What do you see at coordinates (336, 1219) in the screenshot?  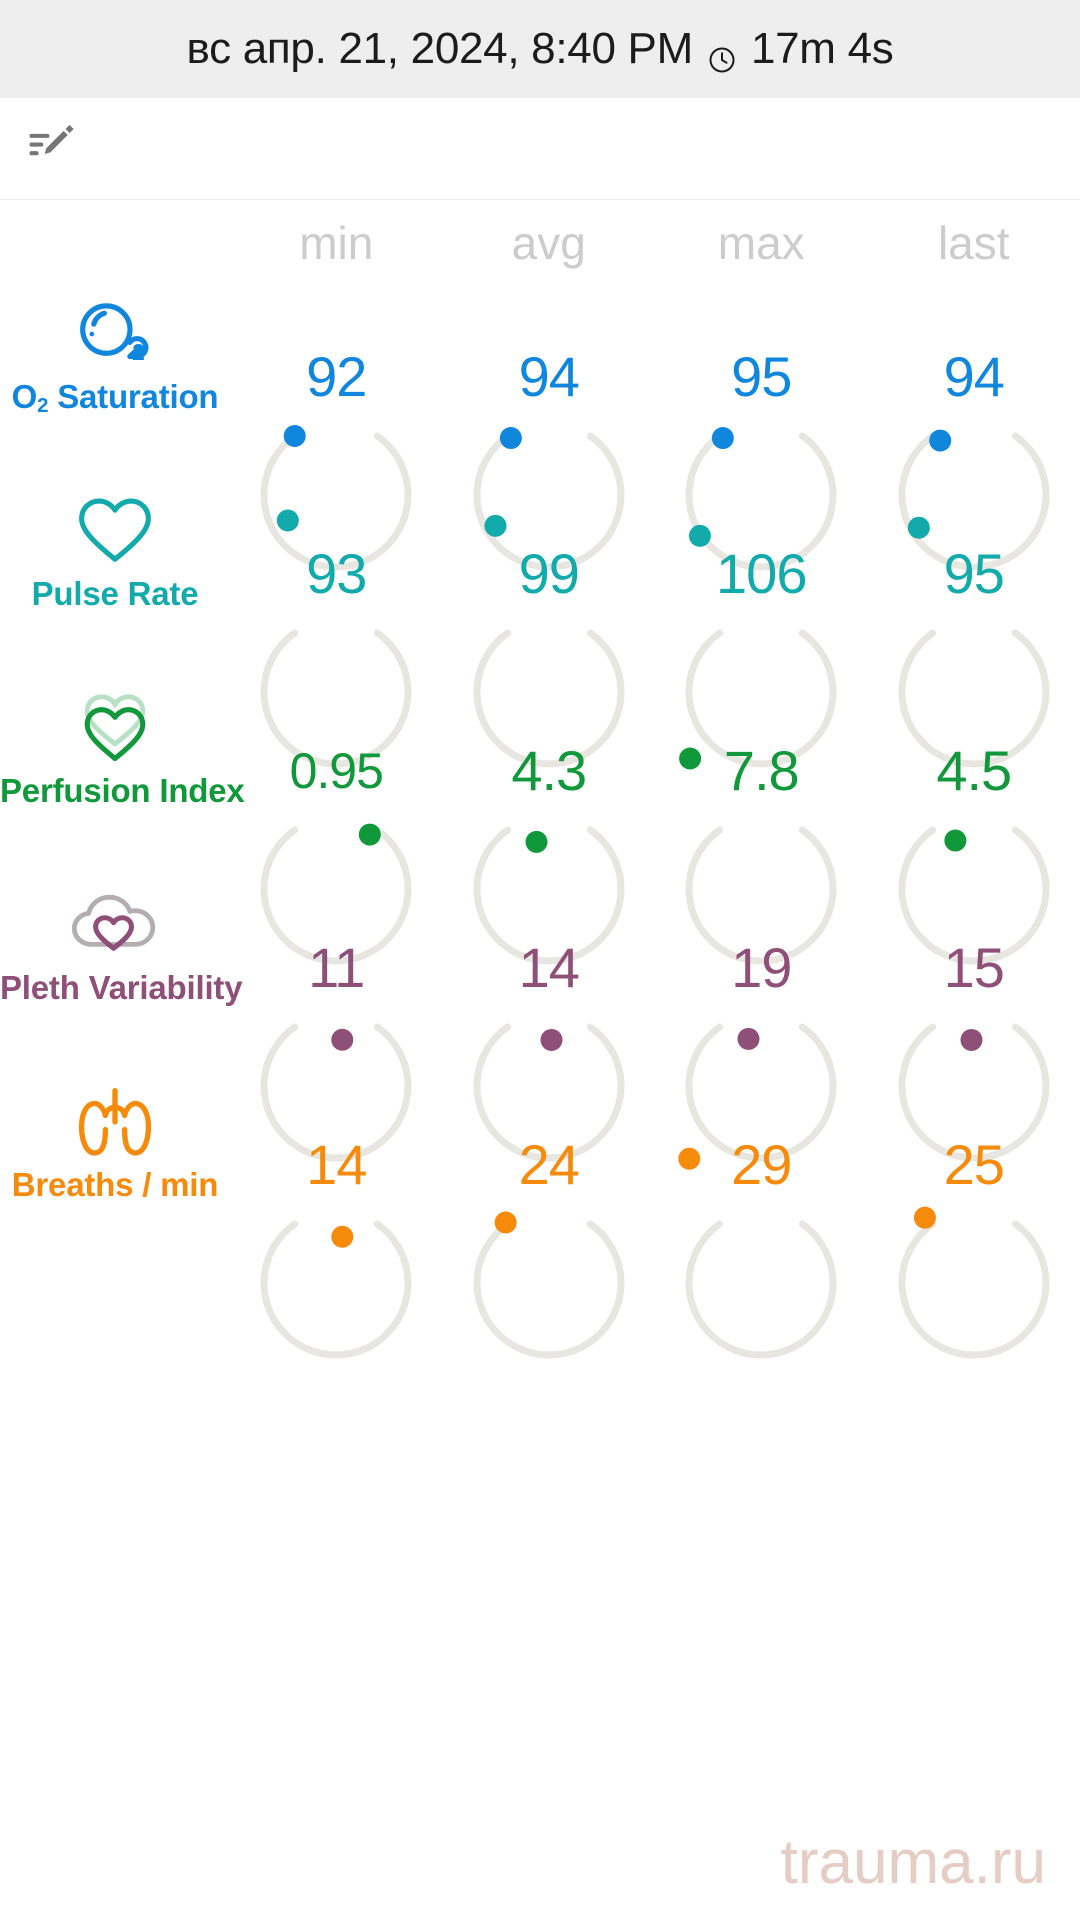 I see `gauge-breaths-per-min-min: 14` at bounding box center [336, 1219].